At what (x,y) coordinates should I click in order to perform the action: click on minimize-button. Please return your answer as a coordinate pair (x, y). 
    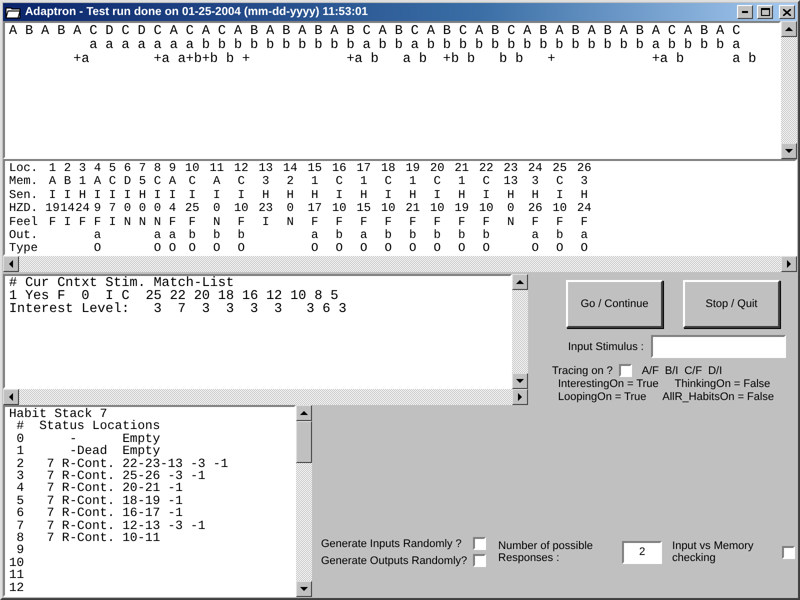
    Looking at the image, I should click on (745, 12).